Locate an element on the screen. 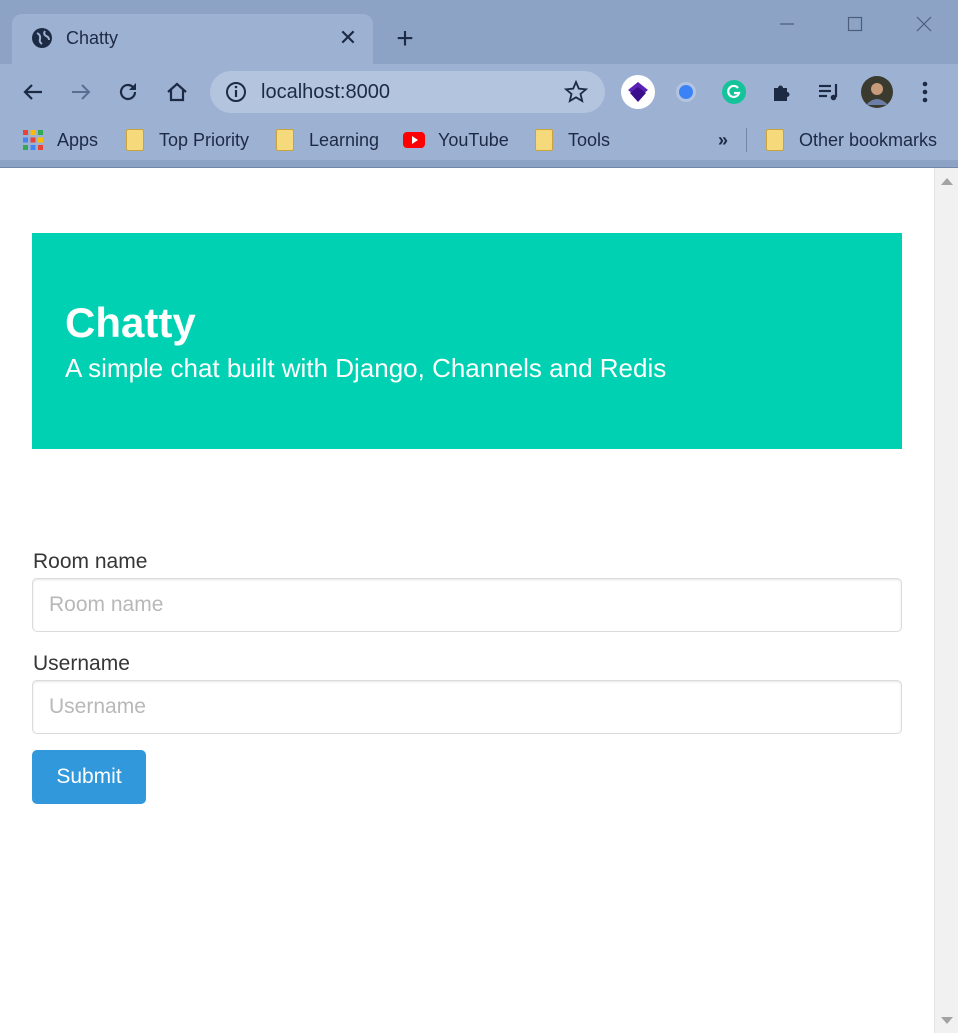  bookmark-label: Other bookmarks is located at coordinates (868, 139).